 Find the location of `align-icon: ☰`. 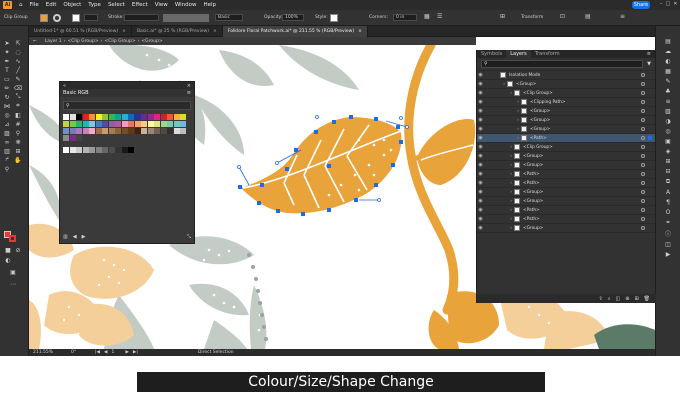

align-icon: ☰ is located at coordinates (442, 18).